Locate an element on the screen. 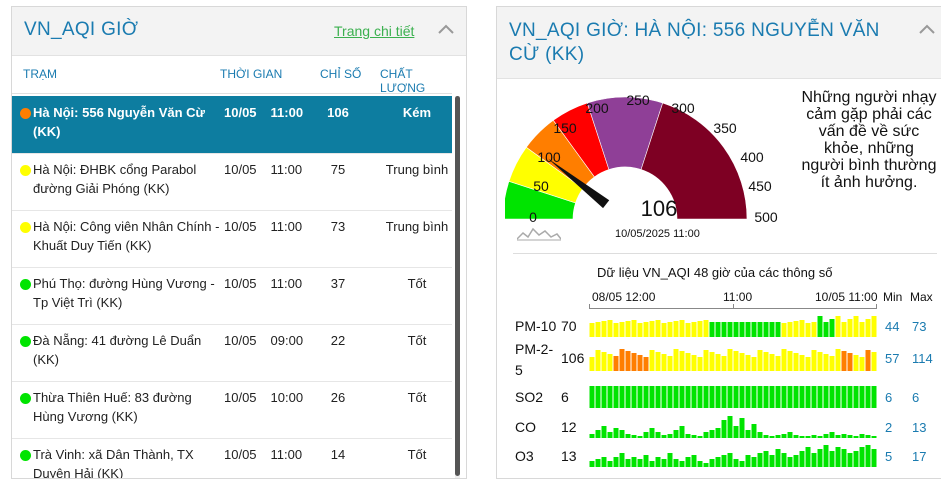 The image size is (941, 479). col-time: THỜI GIAN is located at coordinates (251, 74).